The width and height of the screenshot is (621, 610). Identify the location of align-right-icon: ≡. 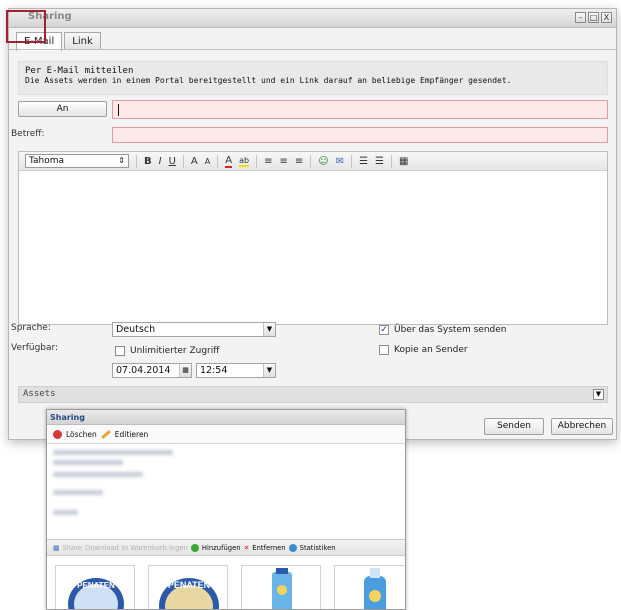
(299, 161).